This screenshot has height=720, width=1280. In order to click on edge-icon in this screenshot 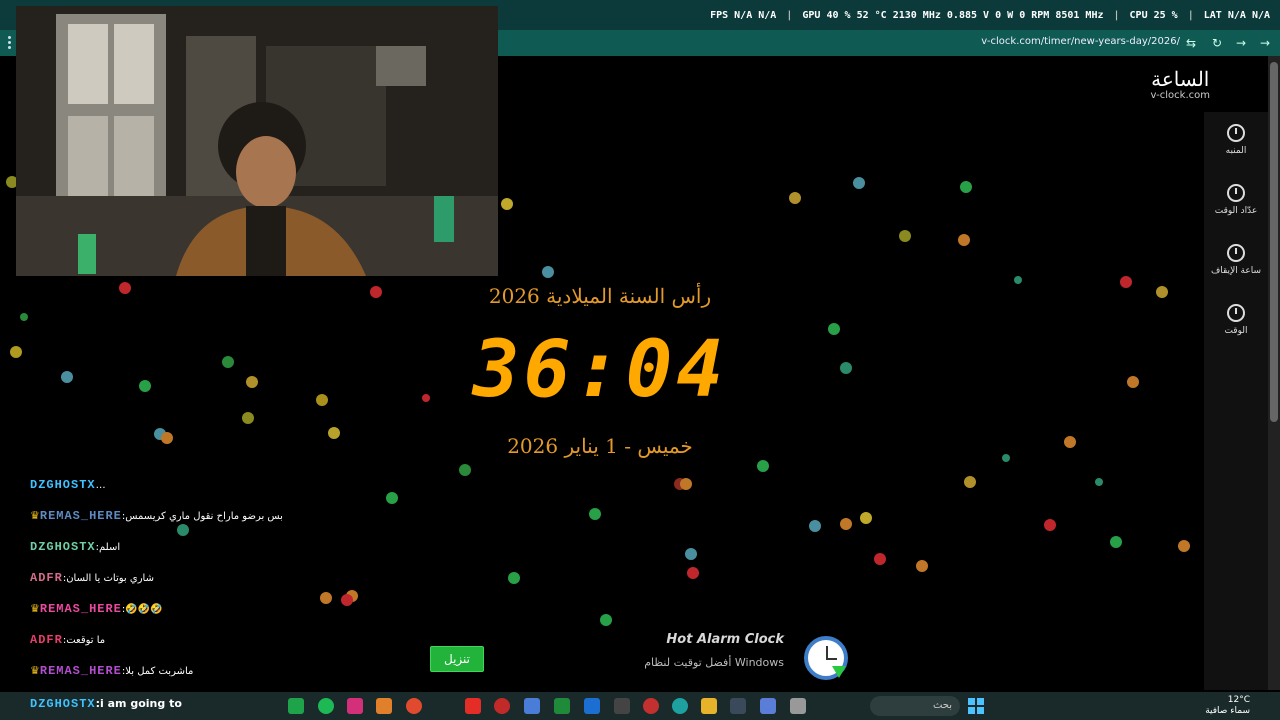, I will do `click(680, 706)`.